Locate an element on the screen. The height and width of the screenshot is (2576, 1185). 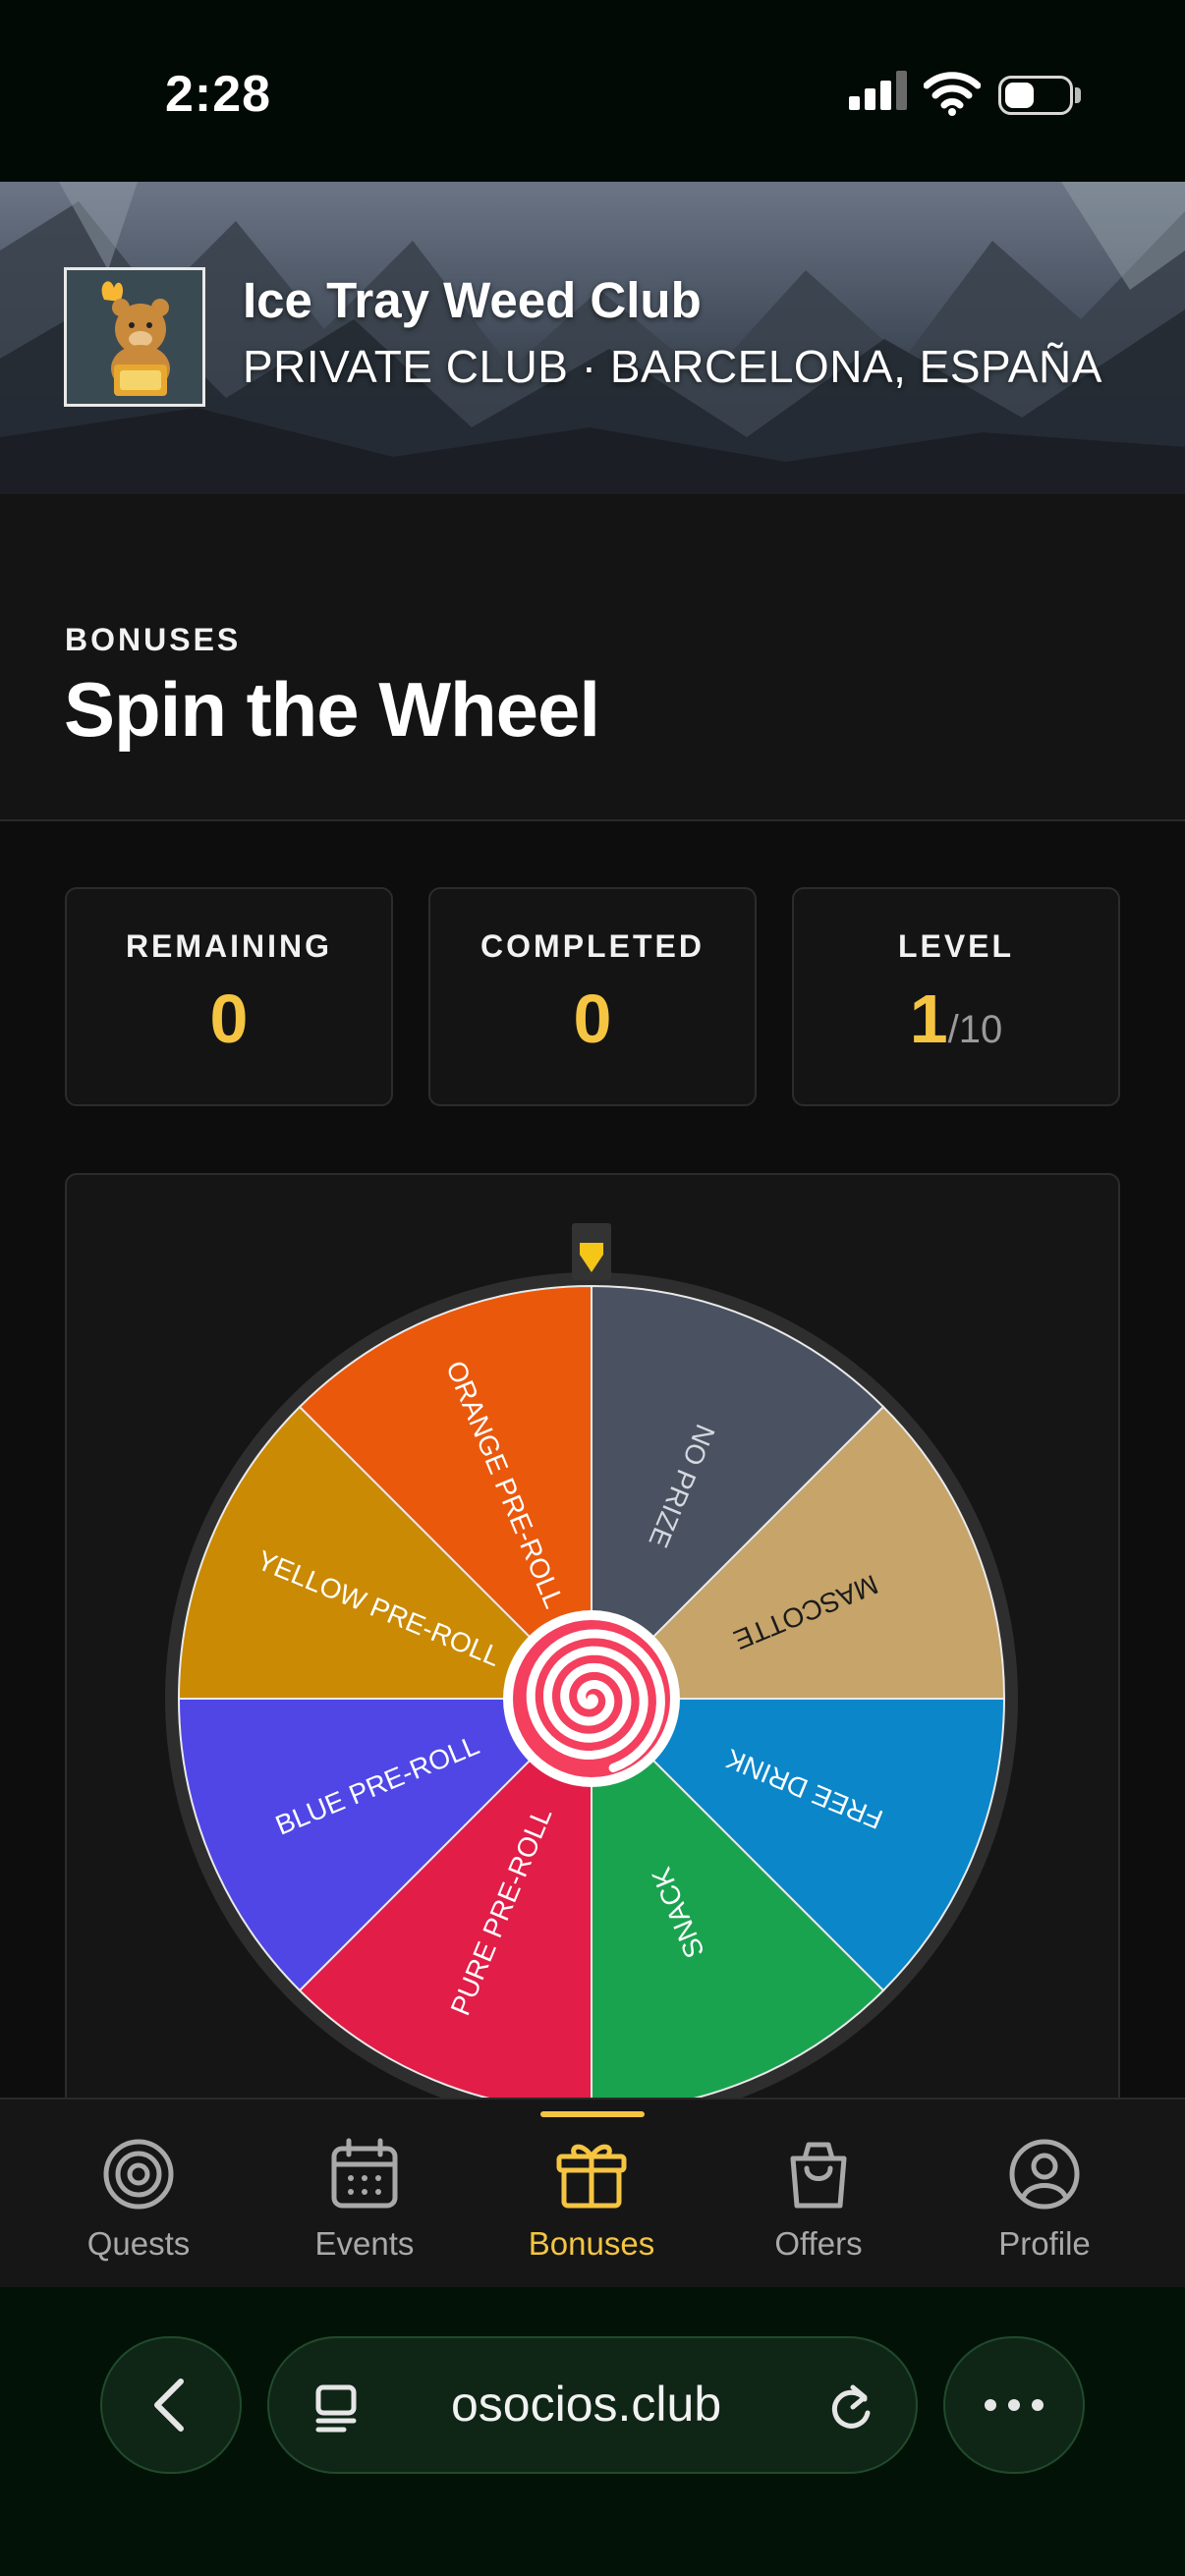
address-bar-url: osocios.club is located at coordinates (587, 2404).